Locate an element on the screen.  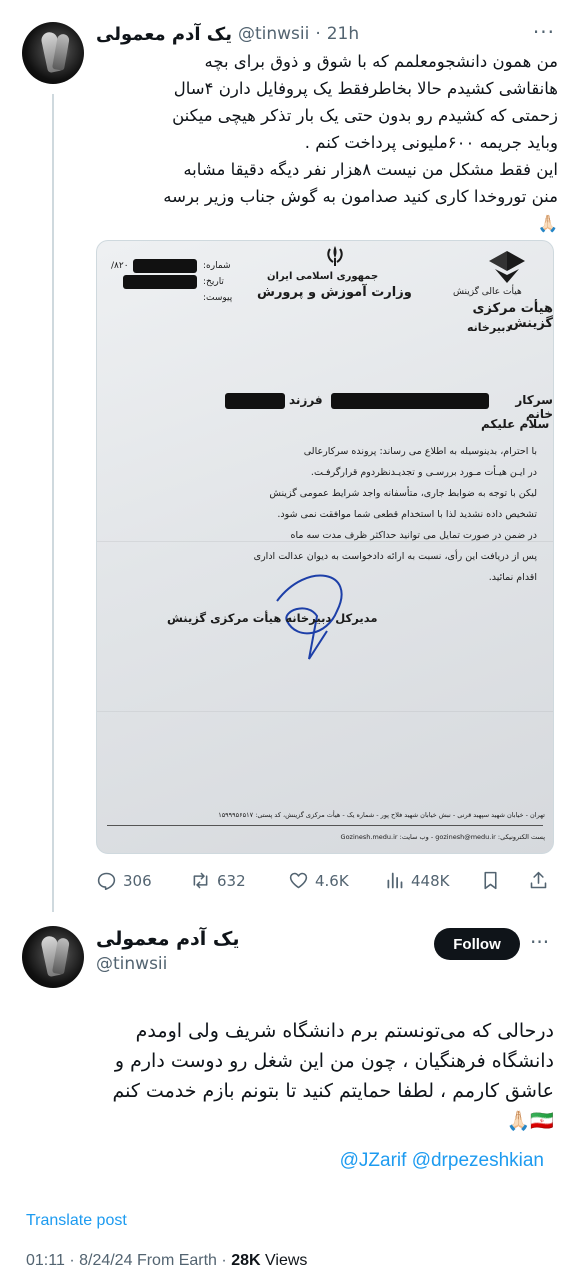
tweet-header: یک آدم معمولی @tinwsii · 21h is located at coordinates (306, 34).